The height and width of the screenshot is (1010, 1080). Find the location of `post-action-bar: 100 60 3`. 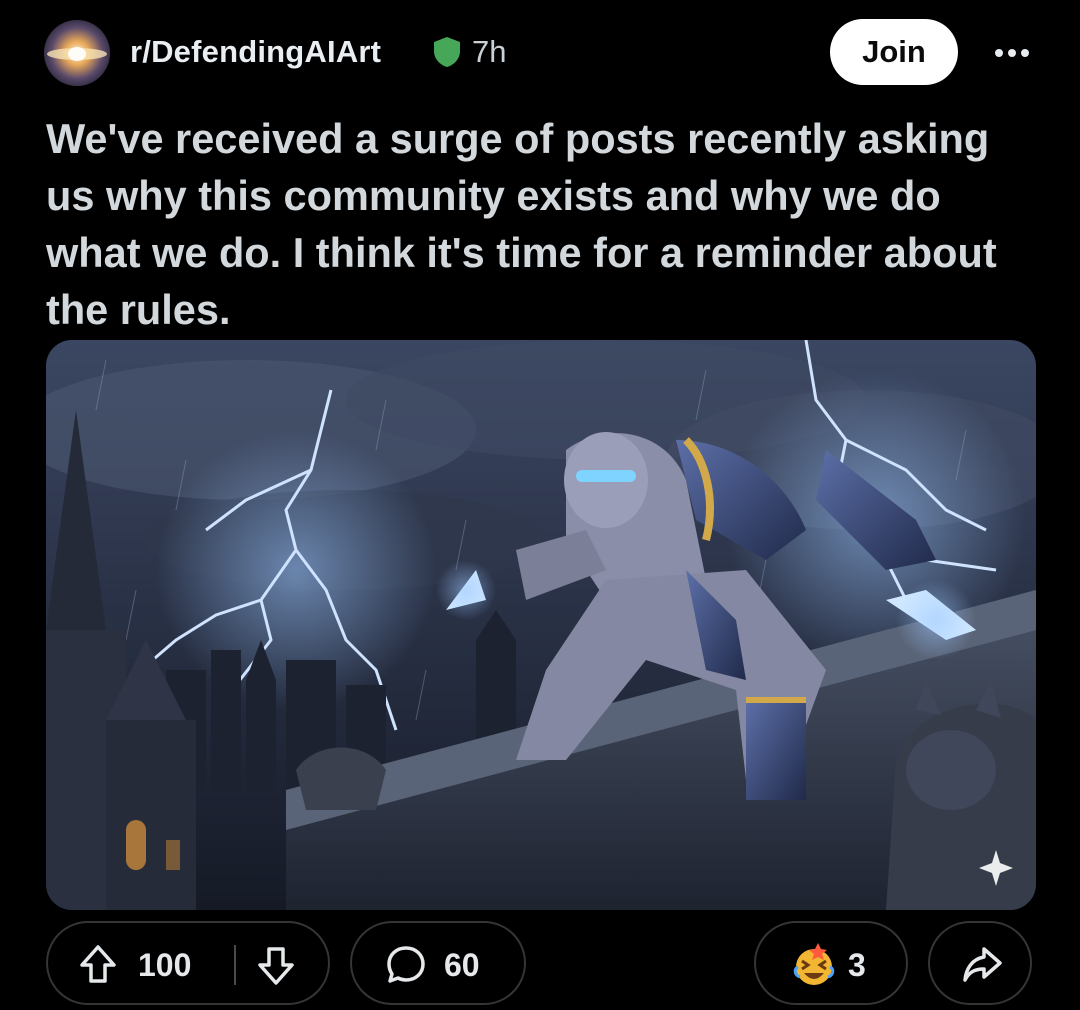

post-action-bar: 100 60 3 is located at coordinates (540, 964).